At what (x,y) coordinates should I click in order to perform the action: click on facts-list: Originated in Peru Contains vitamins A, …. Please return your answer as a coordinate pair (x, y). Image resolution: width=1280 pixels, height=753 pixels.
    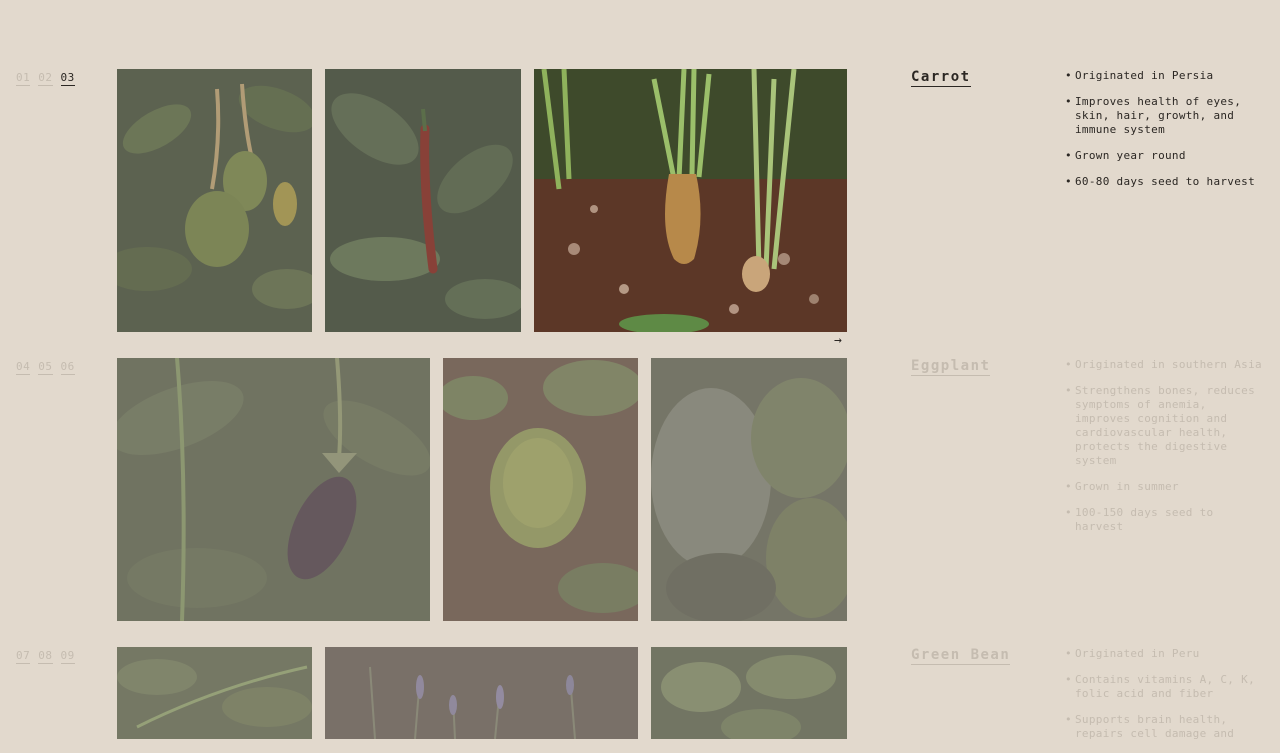
    Looking at the image, I should click on (1165, 700).